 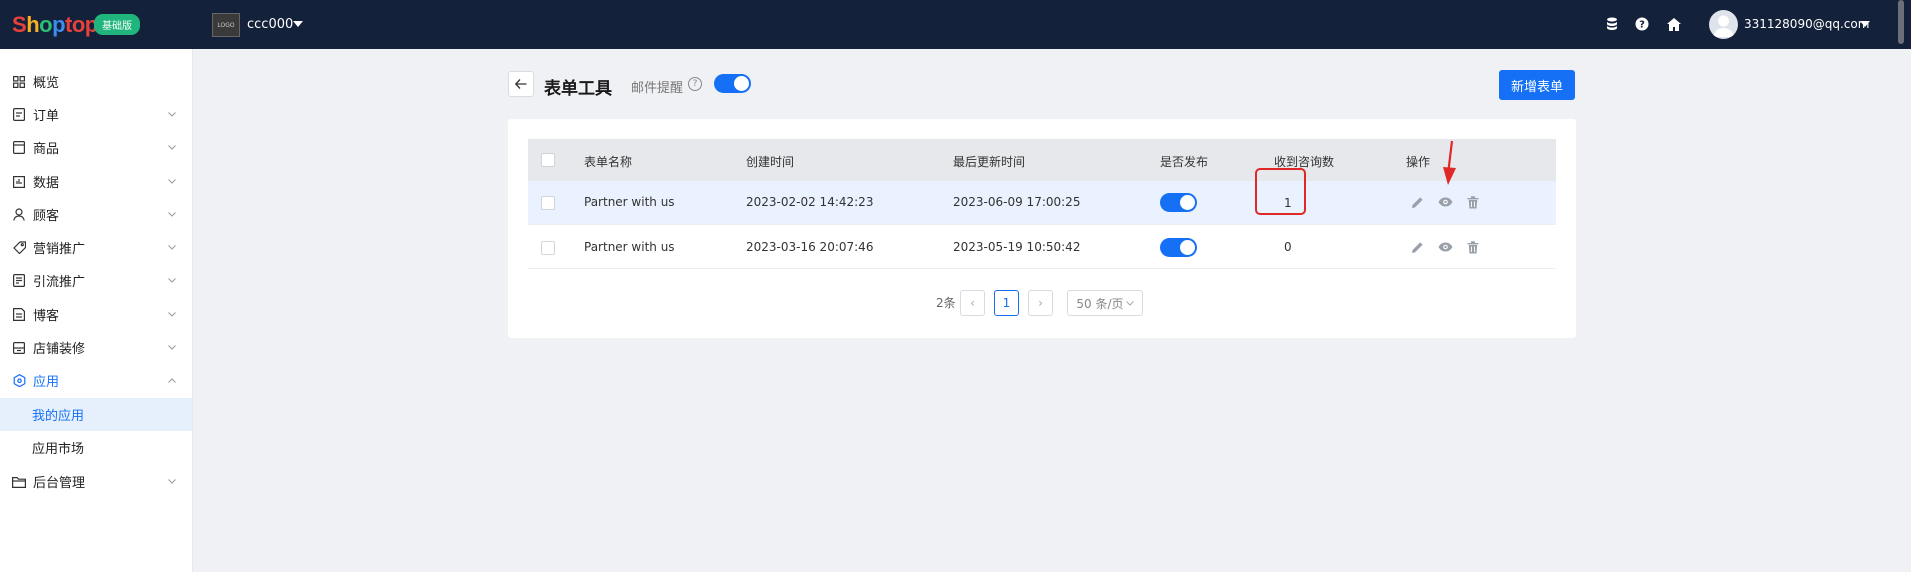 What do you see at coordinates (46, 216) in the screenshot?
I see `sidebar-item-label: 顾客` at bounding box center [46, 216].